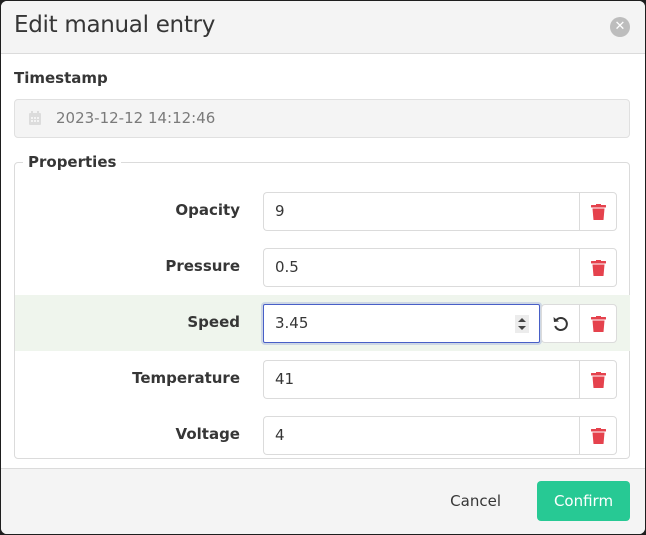  What do you see at coordinates (61, 78) in the screenshot?
I see `timestamp-label: Timestamp` at bounding box center [61, 78].